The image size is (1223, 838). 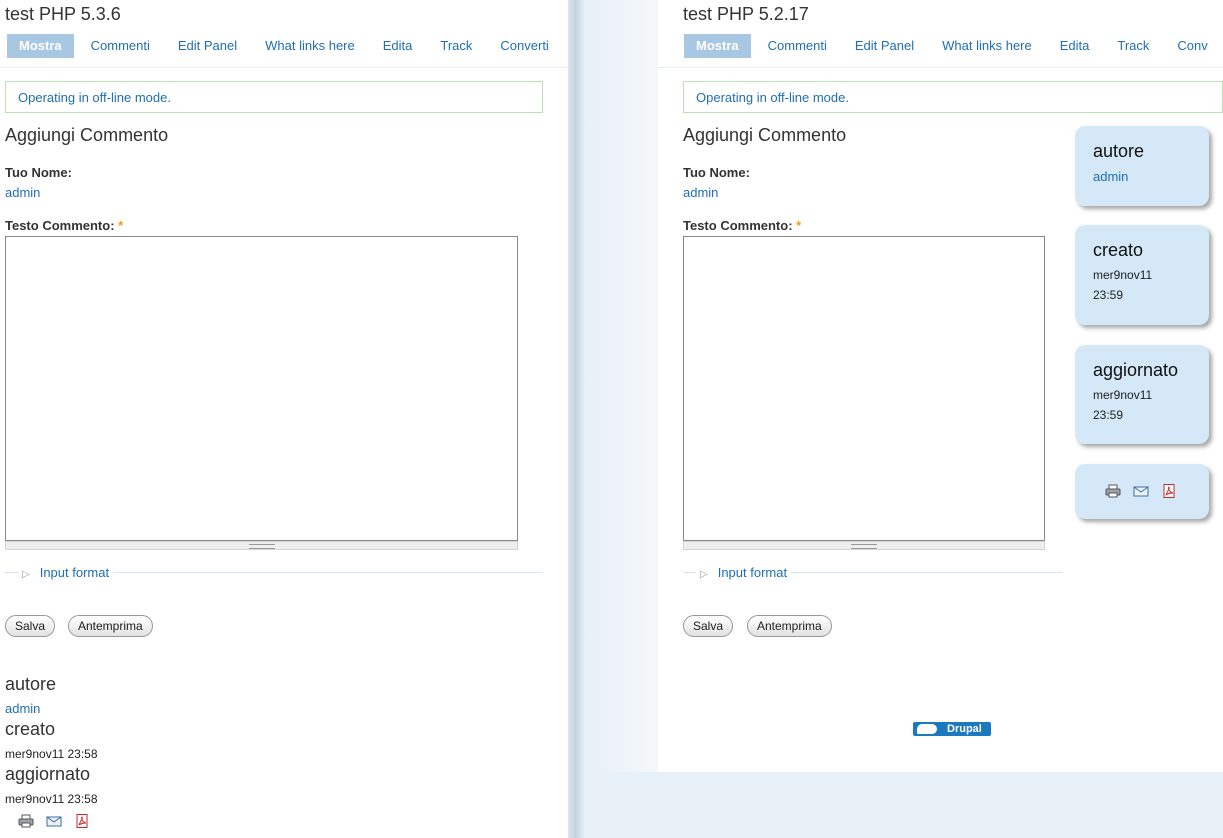 What do you see at coordinates (864, 388) in the screenshot?
I see `comment-textarea` at bounding box center [864, 388].